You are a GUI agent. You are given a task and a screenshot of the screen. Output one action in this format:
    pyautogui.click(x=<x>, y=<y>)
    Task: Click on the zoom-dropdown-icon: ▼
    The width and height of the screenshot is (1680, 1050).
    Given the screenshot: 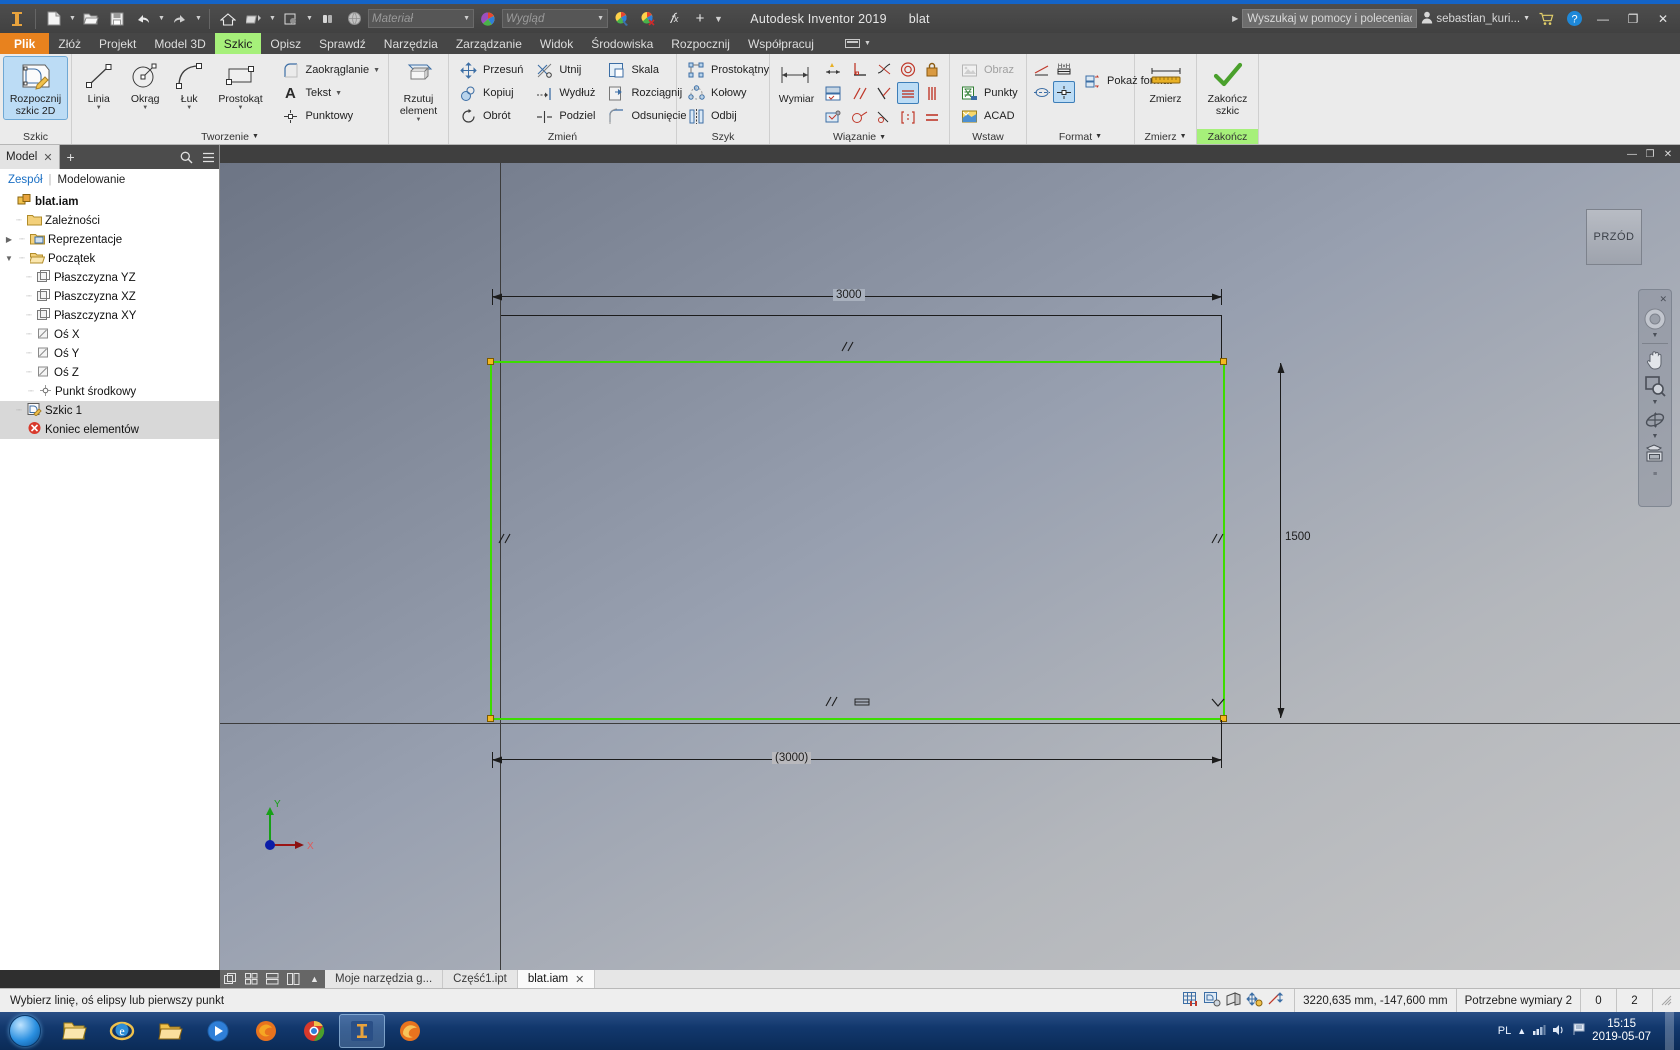 What is the action you would take?
    pyautogui.click(x=1655, y=402)
    